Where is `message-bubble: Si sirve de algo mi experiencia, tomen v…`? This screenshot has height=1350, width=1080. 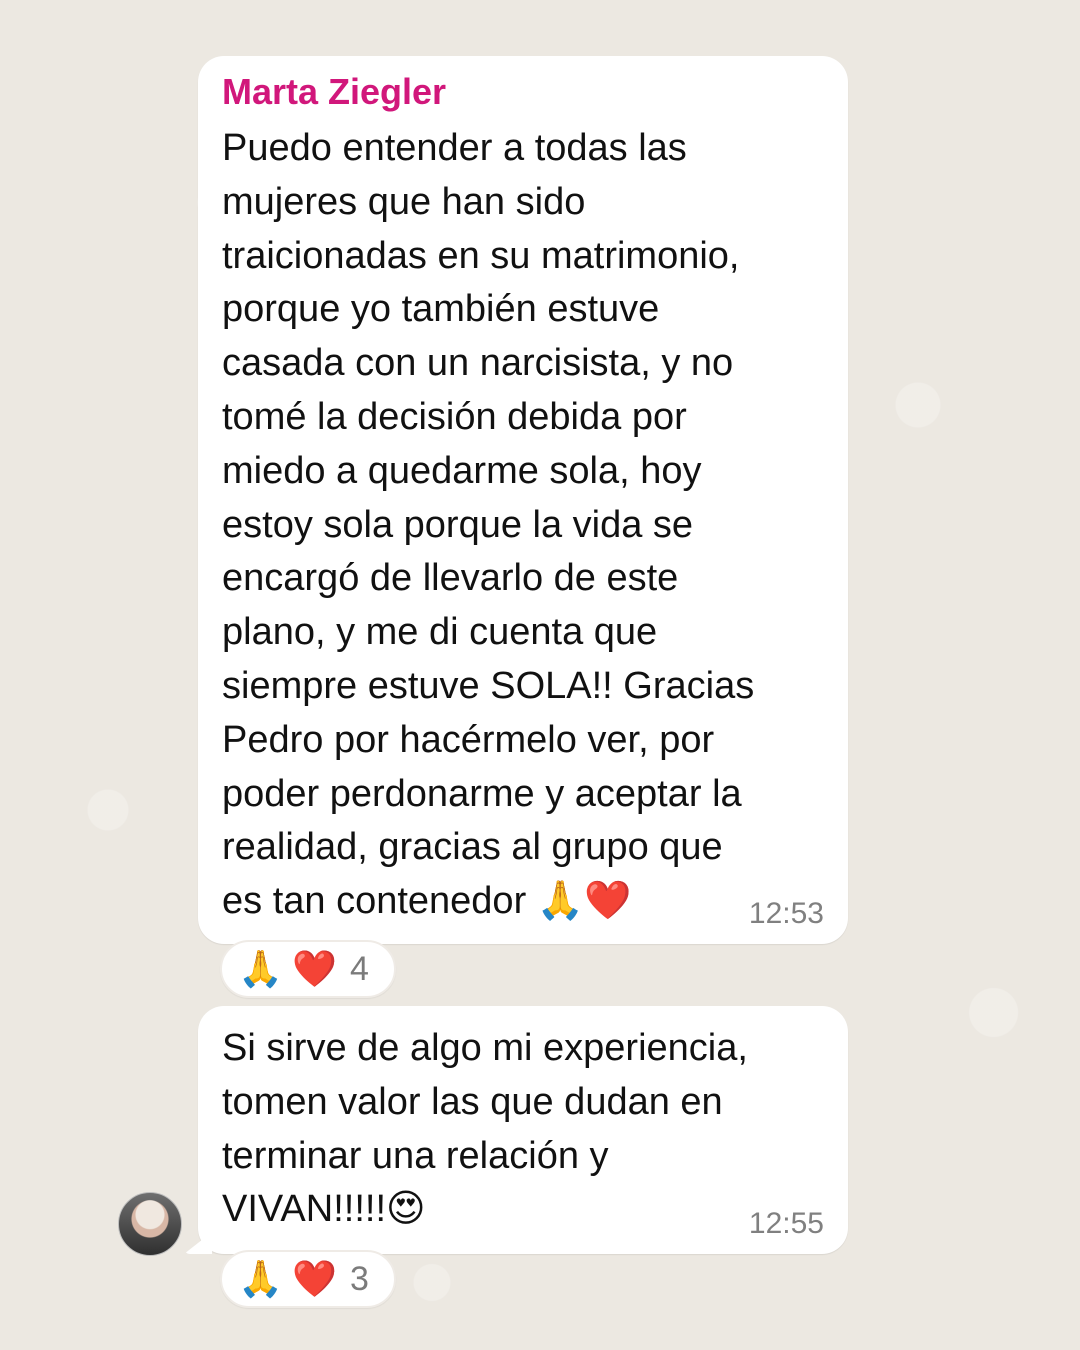 message-bubble: Si sirve de algo mi experiencia, tomen v… is located at coordinates (523, 1130).